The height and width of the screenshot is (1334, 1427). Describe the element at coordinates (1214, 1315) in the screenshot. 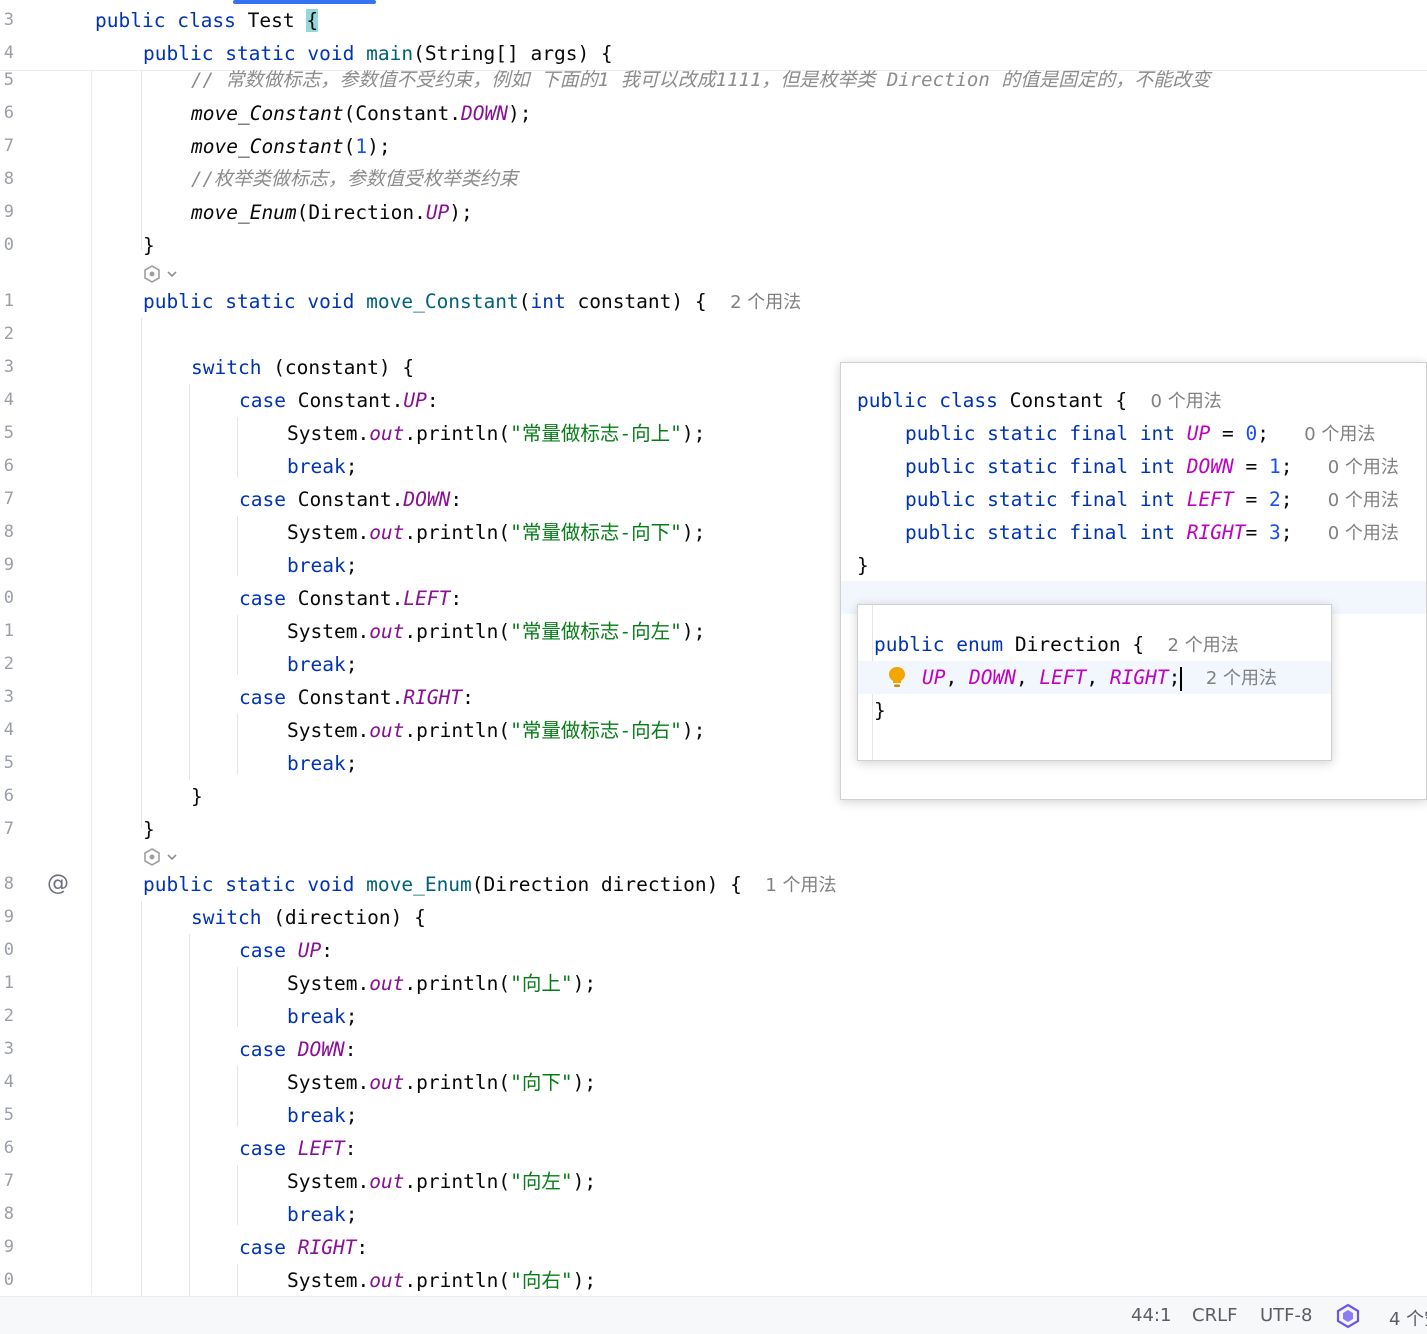

I see `line-ending-selector: CRLF` at that location.